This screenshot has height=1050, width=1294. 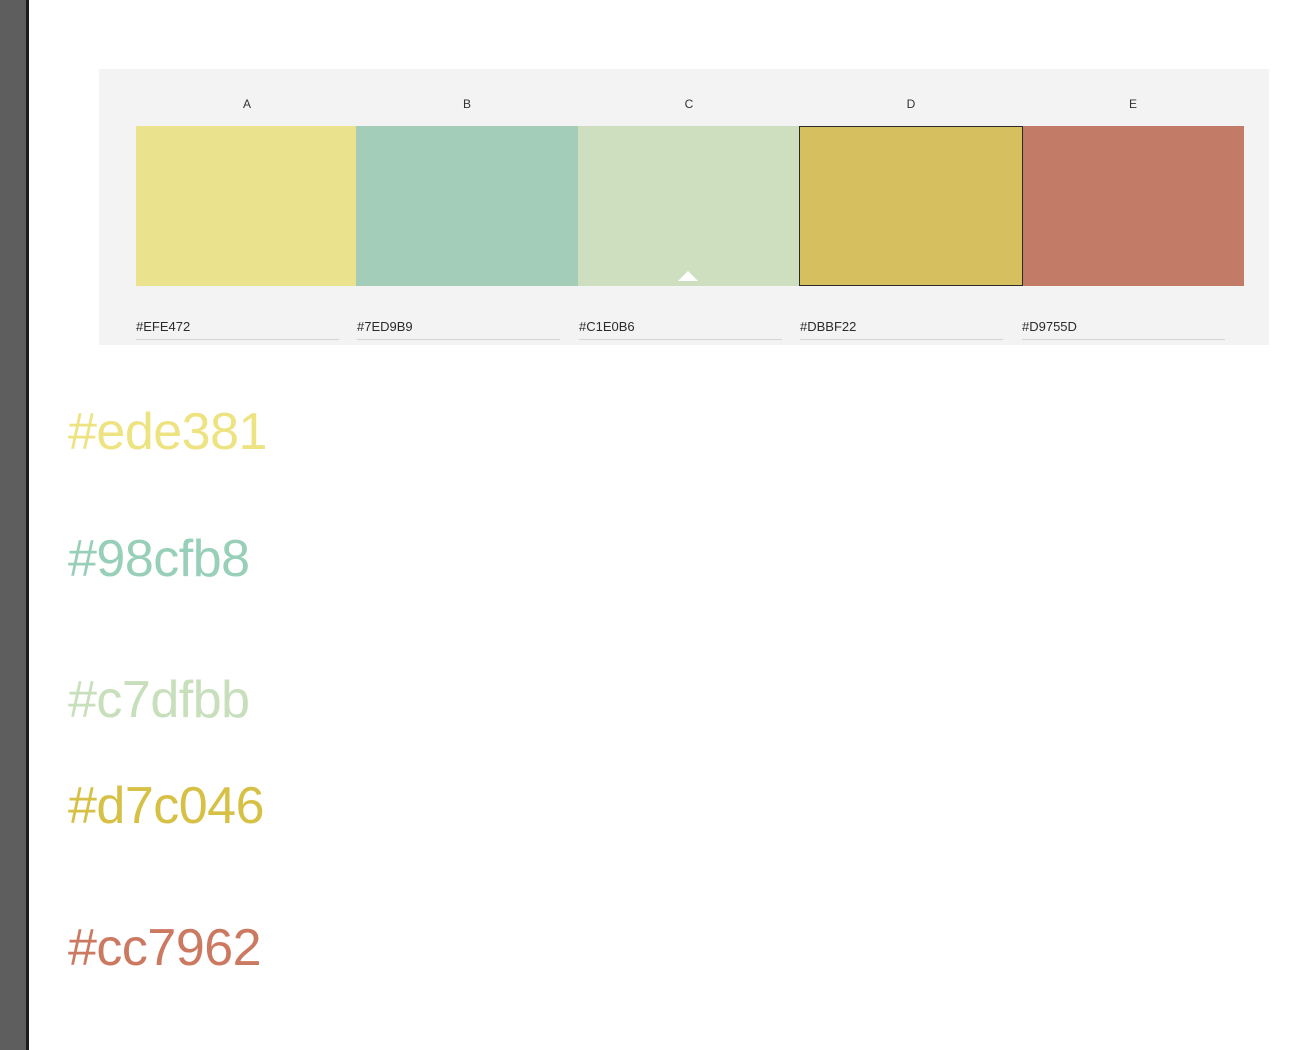 I want to click on hex-text-2: #98cfb8, so click(x=159, y=559).